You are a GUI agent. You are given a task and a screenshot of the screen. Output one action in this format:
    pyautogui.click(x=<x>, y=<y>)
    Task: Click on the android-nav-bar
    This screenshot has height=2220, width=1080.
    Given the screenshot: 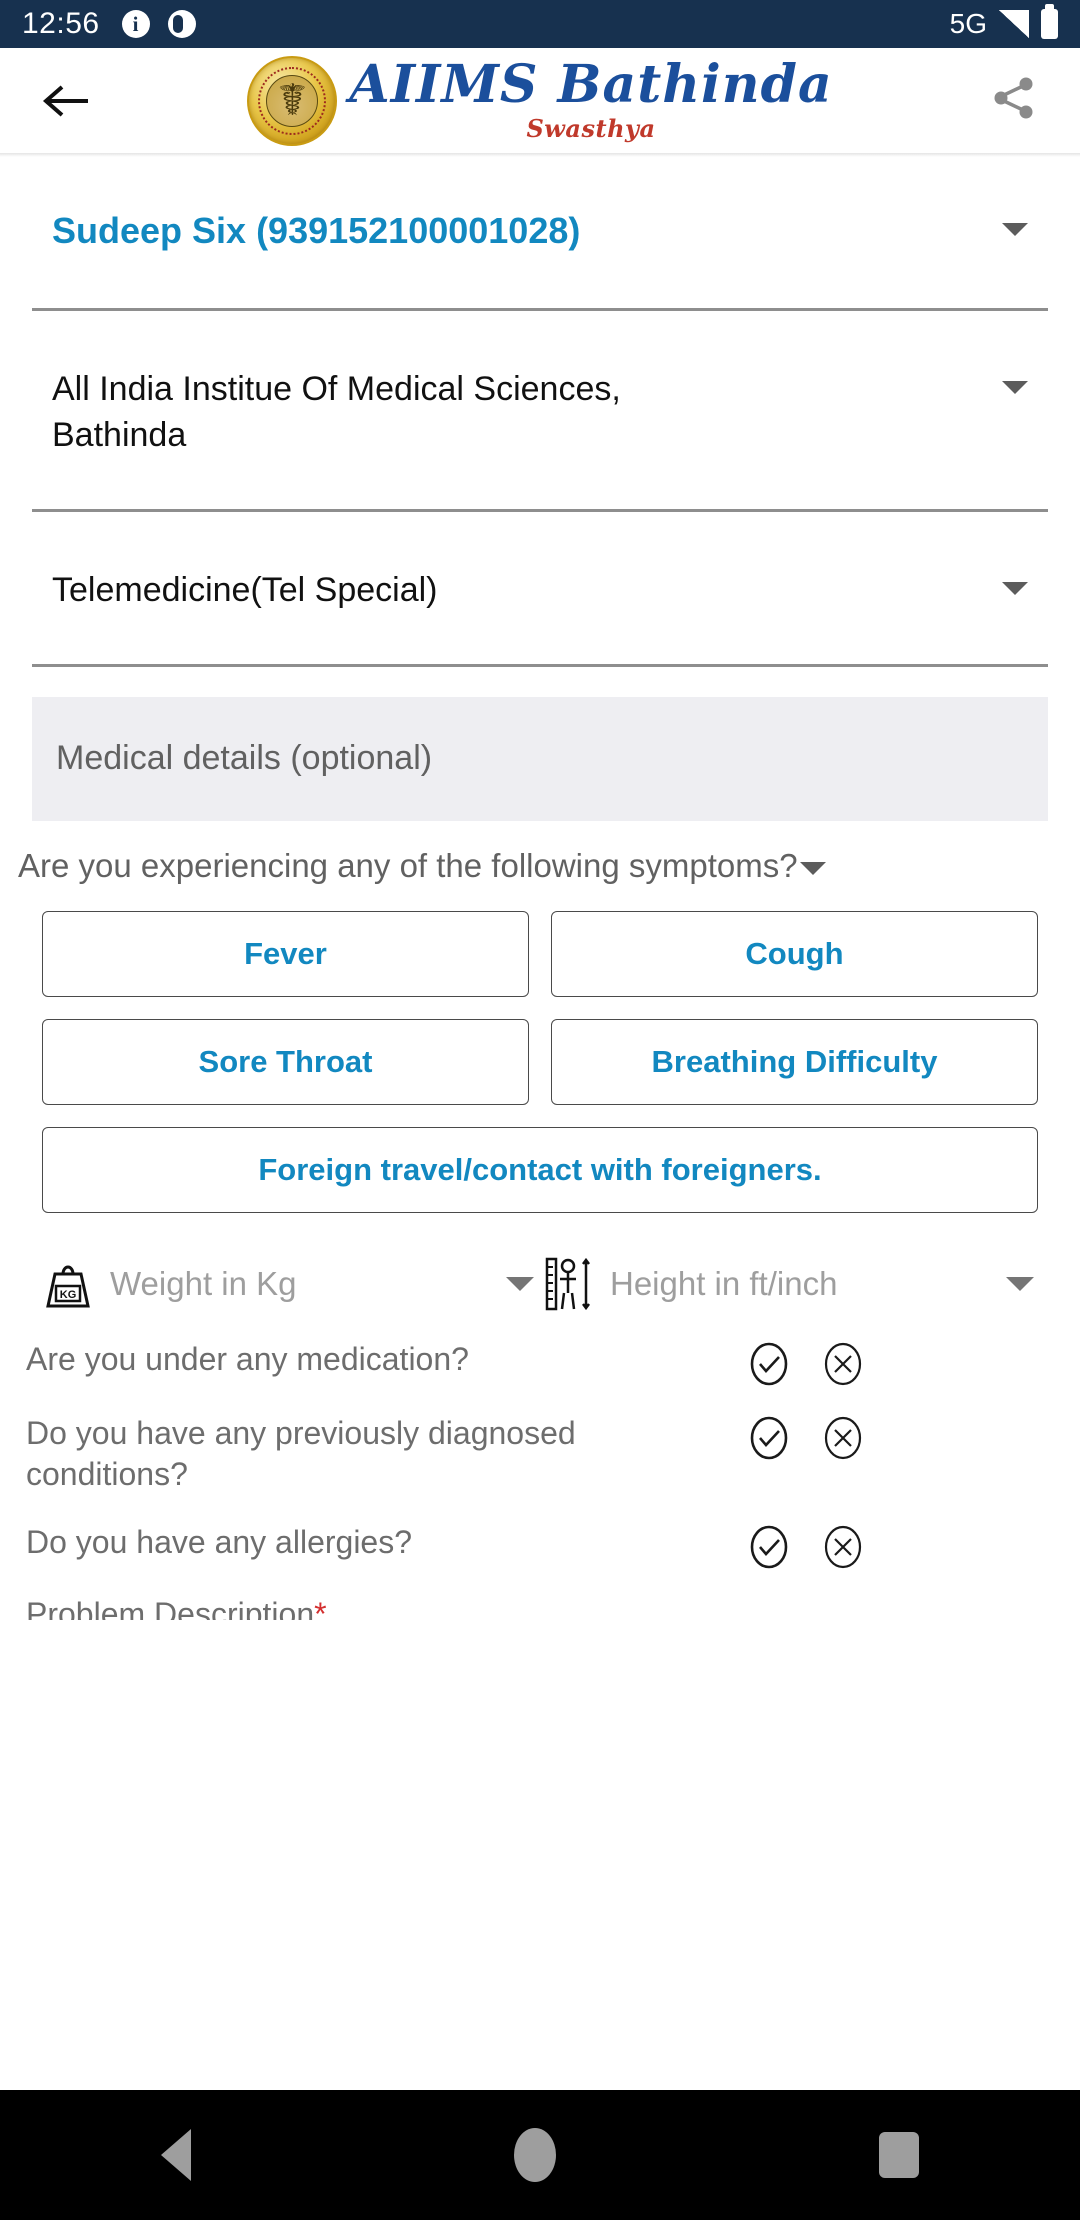 What is the action you would take?
    pyautogui.click(x=540, y=2155)
    